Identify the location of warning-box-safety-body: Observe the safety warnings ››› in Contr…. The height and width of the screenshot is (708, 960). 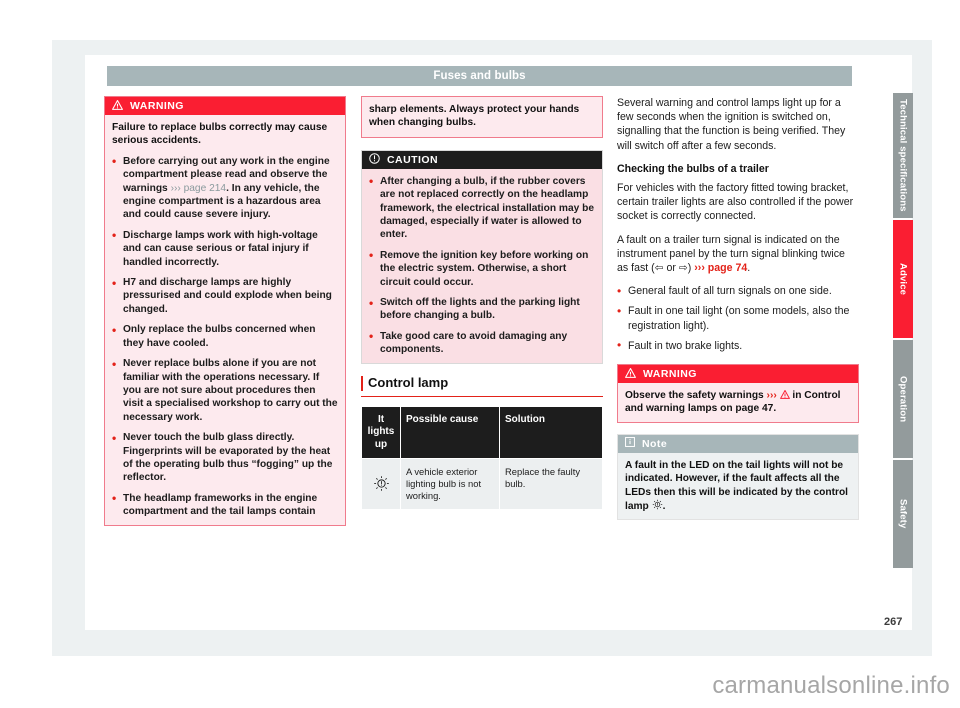
(738, 402).